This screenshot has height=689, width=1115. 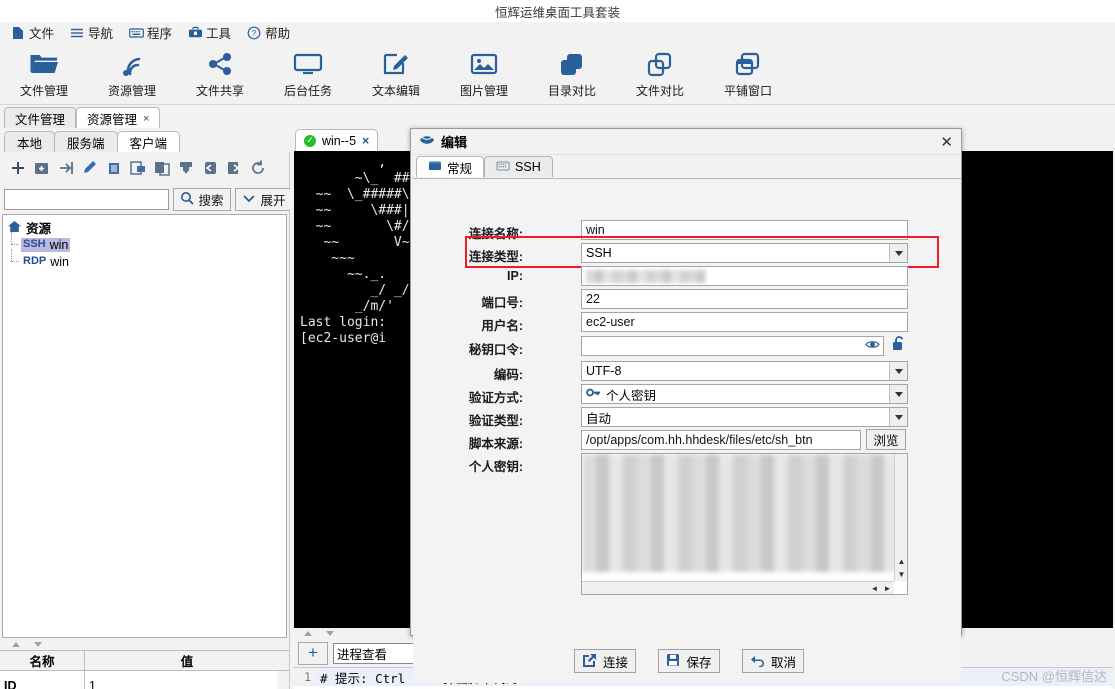 What do you see at coordinates (144, 227) in the screenshot?
I see `tree-root: 资源` at bounding box center [144, 227].